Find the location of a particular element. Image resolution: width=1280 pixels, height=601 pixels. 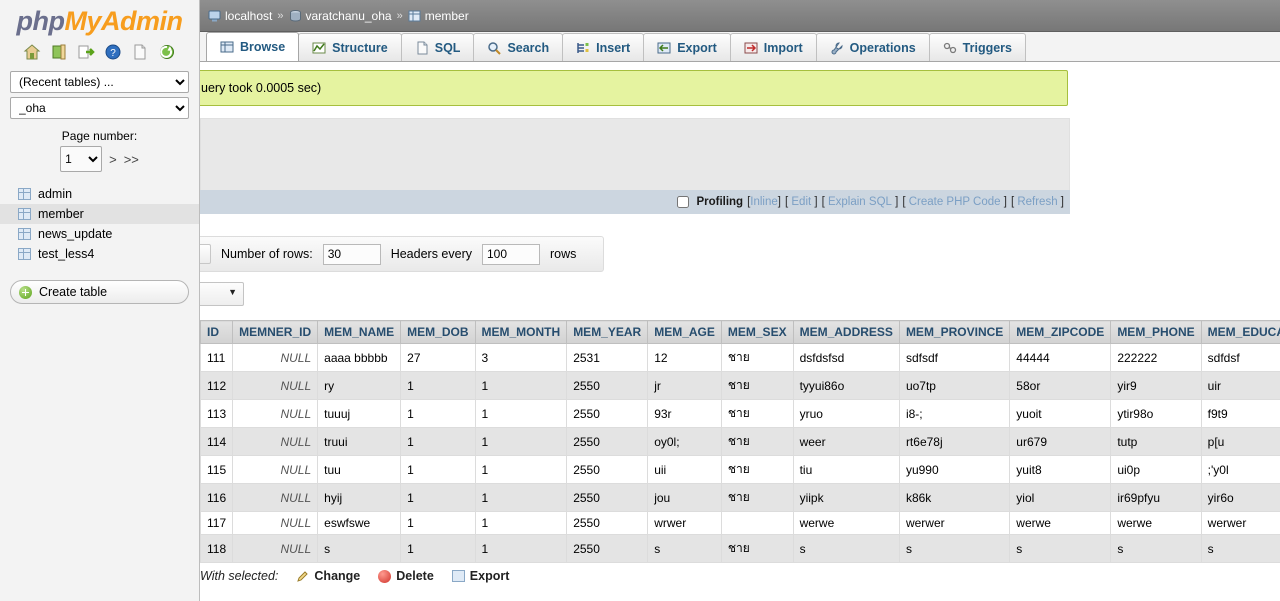

table-cell: oy0l; is located at coordinates (684, 441).